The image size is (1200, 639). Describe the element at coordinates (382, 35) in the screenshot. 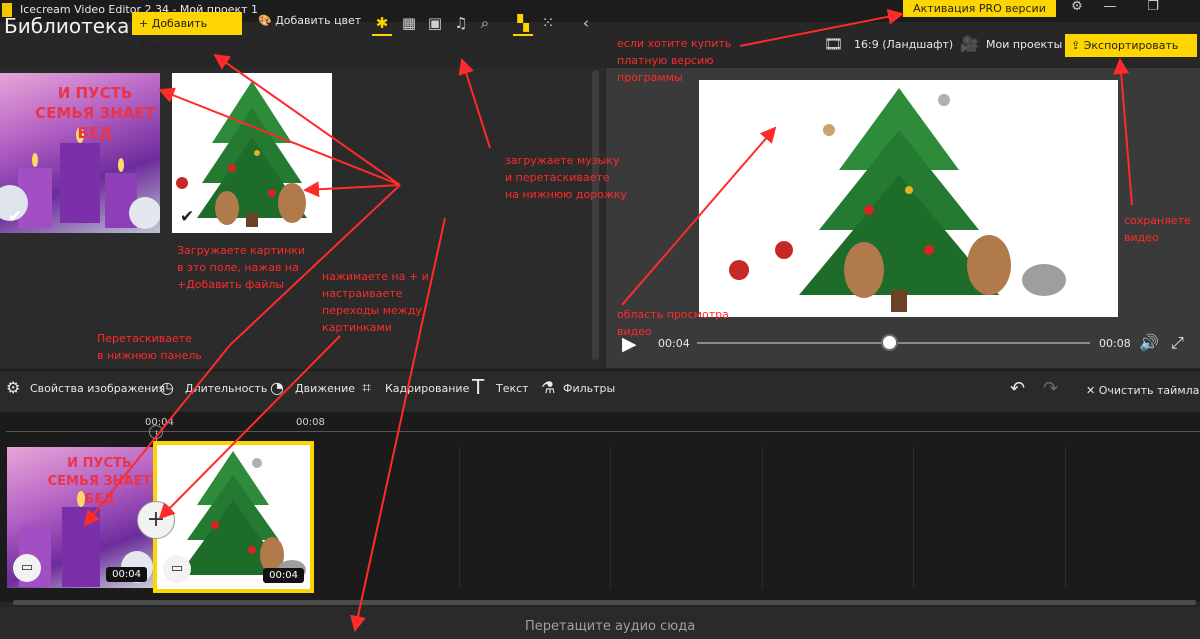

I see `active-filter-underline` at that location.